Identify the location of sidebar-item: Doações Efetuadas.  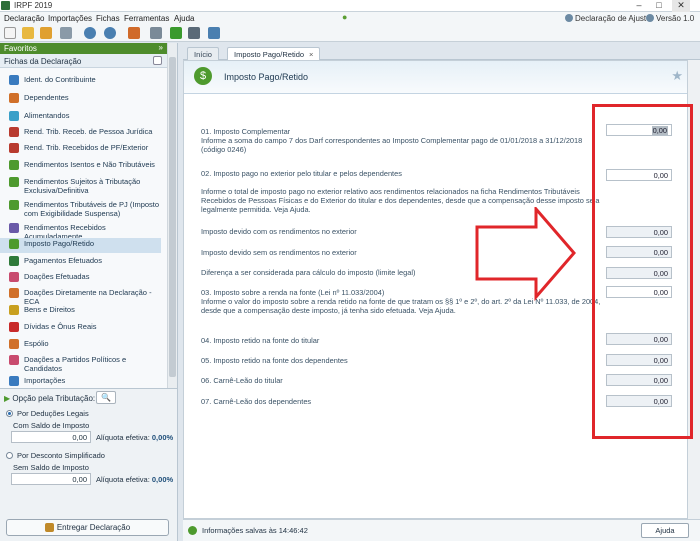
(80, 278).